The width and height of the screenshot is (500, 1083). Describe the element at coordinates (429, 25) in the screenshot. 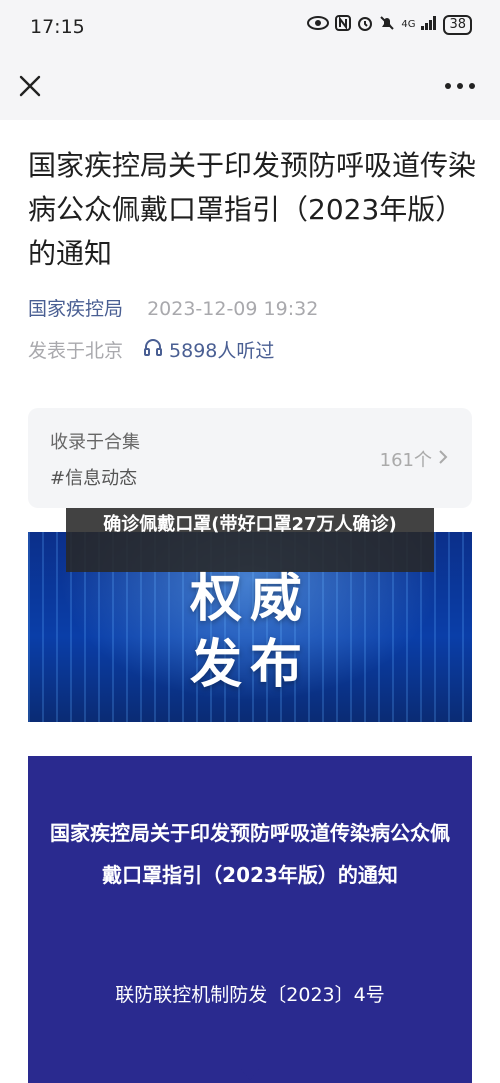

I see `signal-icon` at that location.